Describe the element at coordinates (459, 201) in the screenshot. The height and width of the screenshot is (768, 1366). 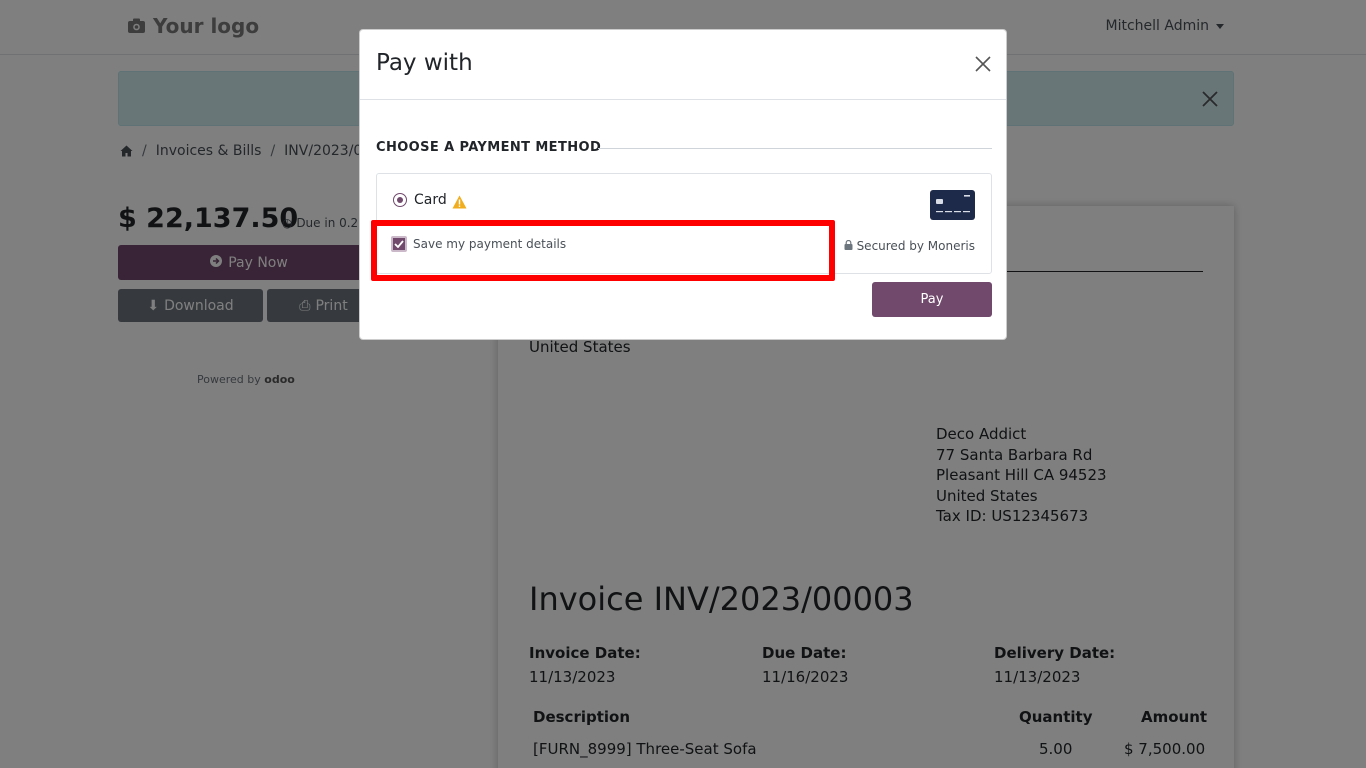
I see `warning-icon` at that location.